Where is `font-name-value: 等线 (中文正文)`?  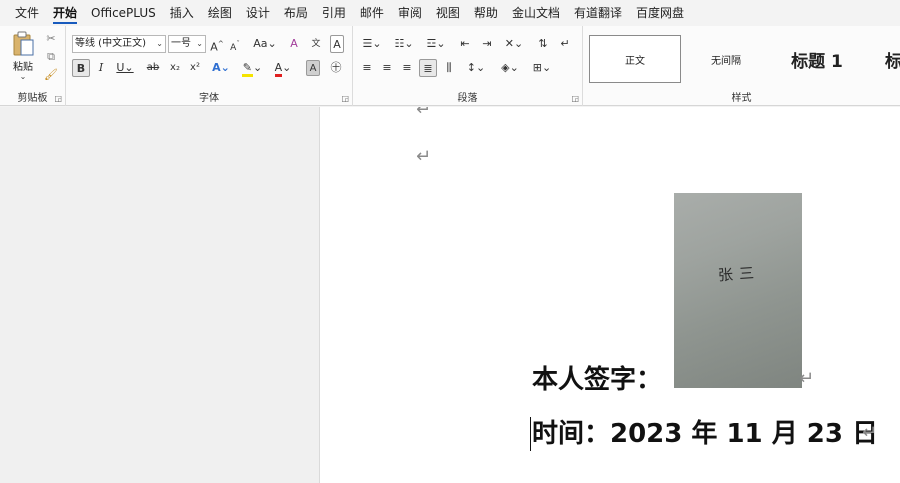
font-name-value: 等线 (中文正文) is located at coordinates (110, 43).